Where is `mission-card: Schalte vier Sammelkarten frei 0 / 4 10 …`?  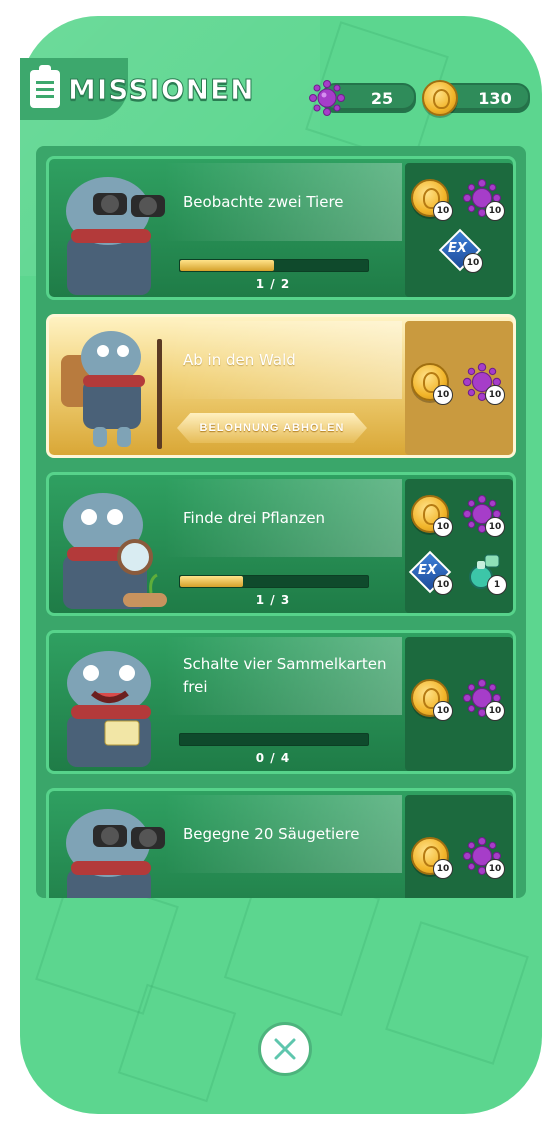 mission-card: Schalte vier Sammelkarten frei 0 / 4 10 … is located at coordinates (281, 702).